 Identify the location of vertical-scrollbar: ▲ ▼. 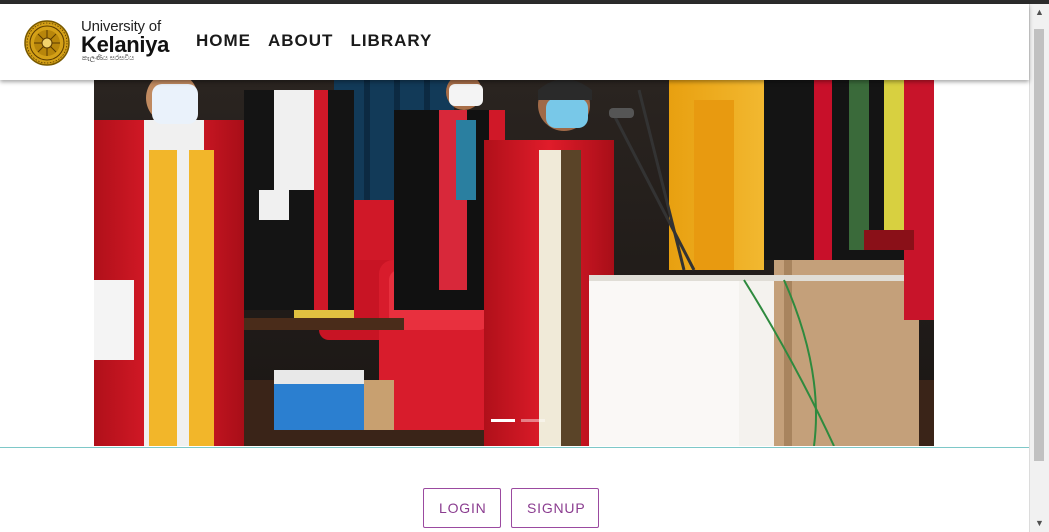
(1039, 268).